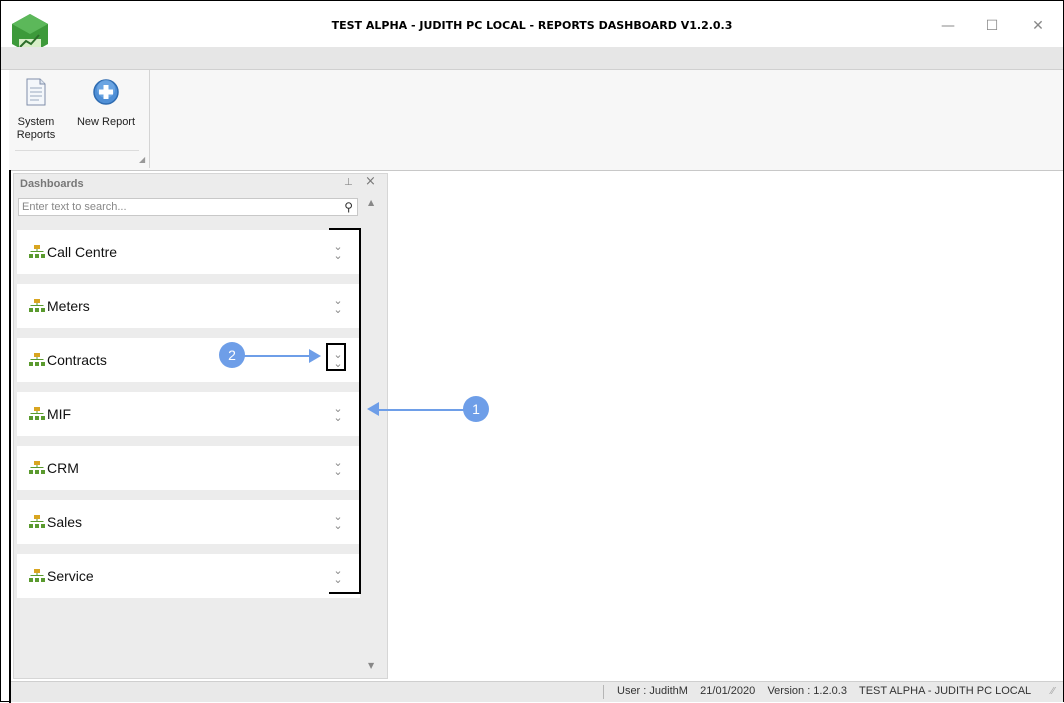 Image resolution: width=1064 pixels, height=703 pixels. I want to click on status-separator, so click(603, 692).